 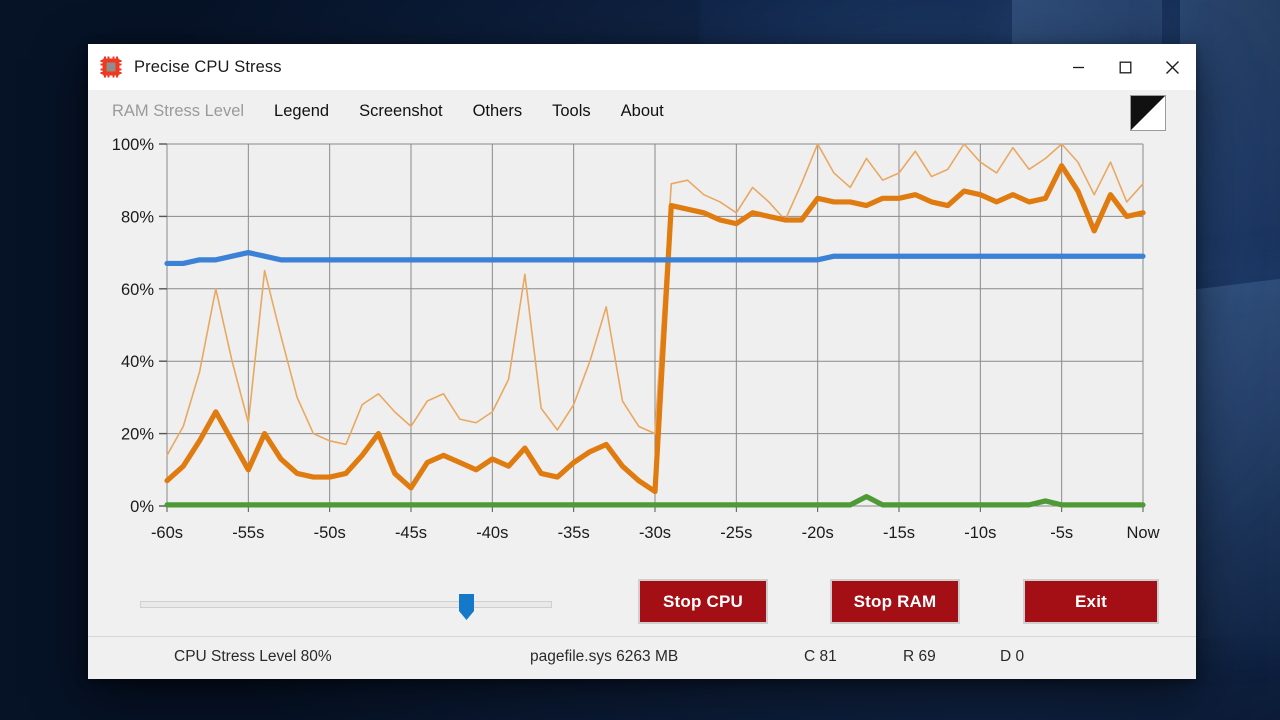 I want to click on cpu-chip-icon, so click(x=111, y=67).